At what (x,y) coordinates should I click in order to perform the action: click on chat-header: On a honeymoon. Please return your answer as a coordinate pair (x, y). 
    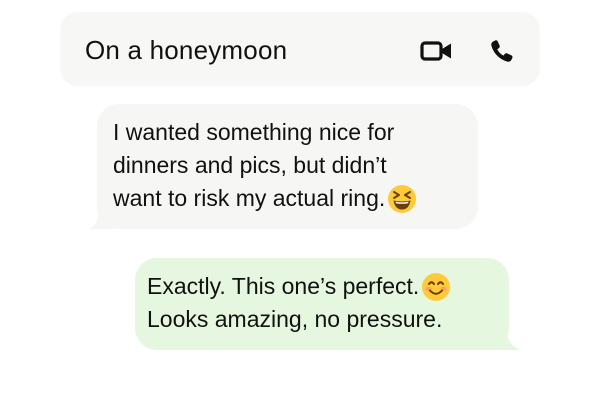
    Looking at the image, I should click on (300, 49).